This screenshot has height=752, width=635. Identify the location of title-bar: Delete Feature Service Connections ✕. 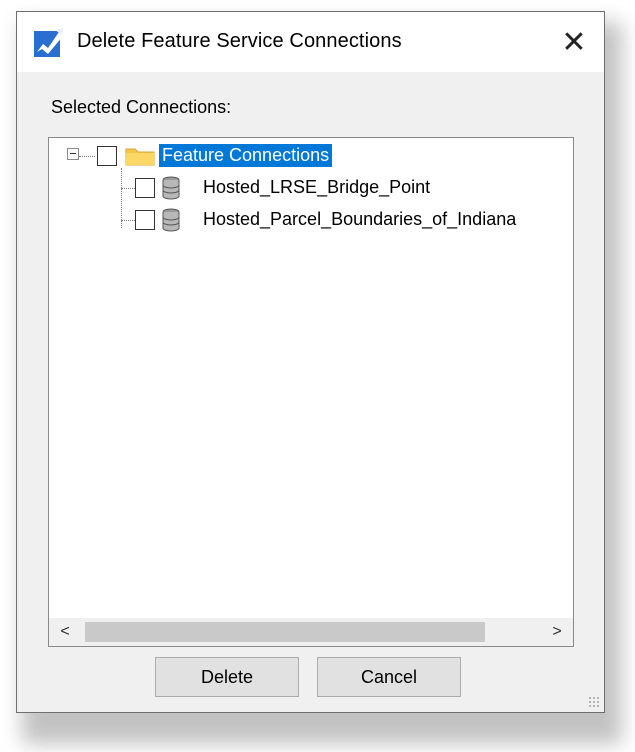
(310, 42).